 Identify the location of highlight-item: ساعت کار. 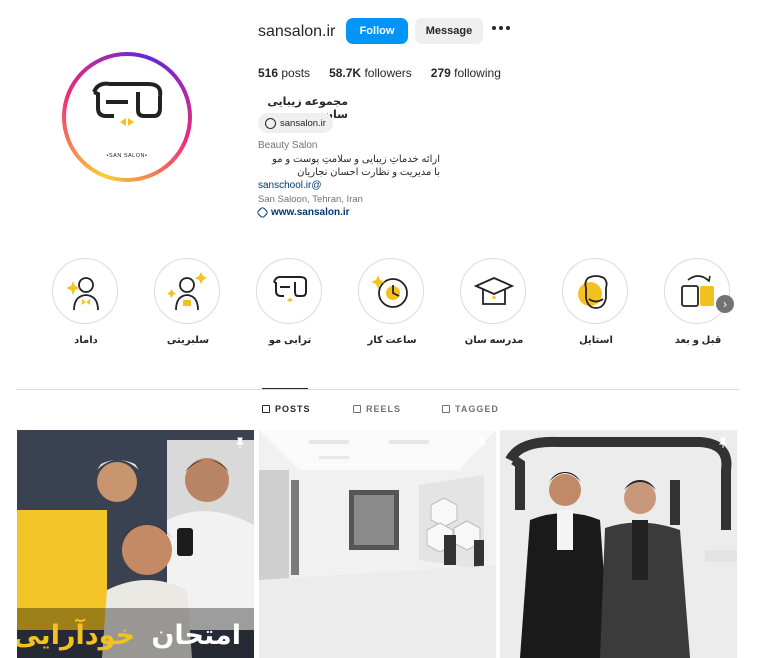
(392, 302).